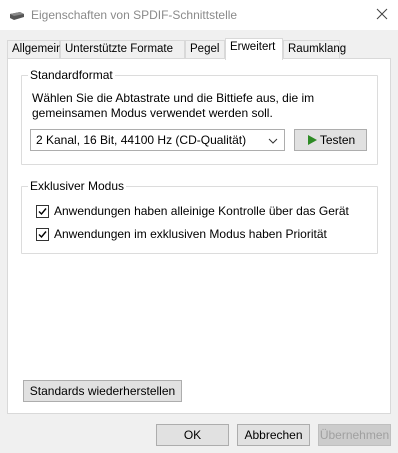 The width and height of the screenshot is (398, 453). What do you see at coordinates (35, 49) in the screenshot?
I see `tab-allgemein: Allgemein` at bounding box center [35, 49].